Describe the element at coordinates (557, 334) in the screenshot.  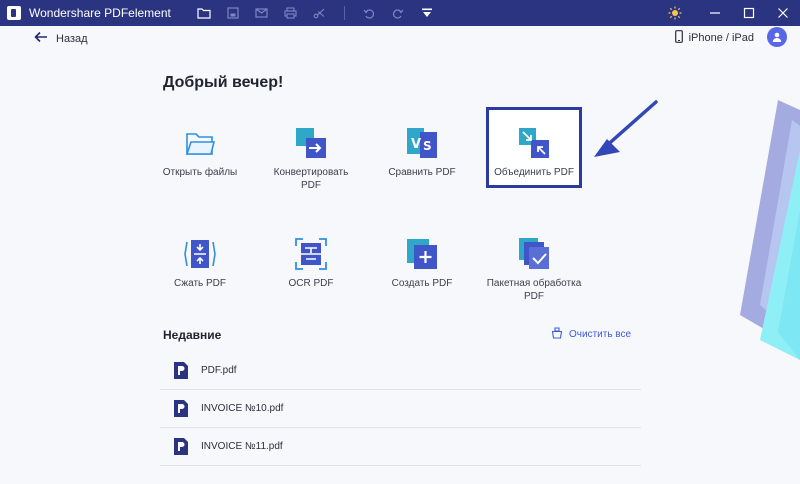
I see `broom-icon` at that location.